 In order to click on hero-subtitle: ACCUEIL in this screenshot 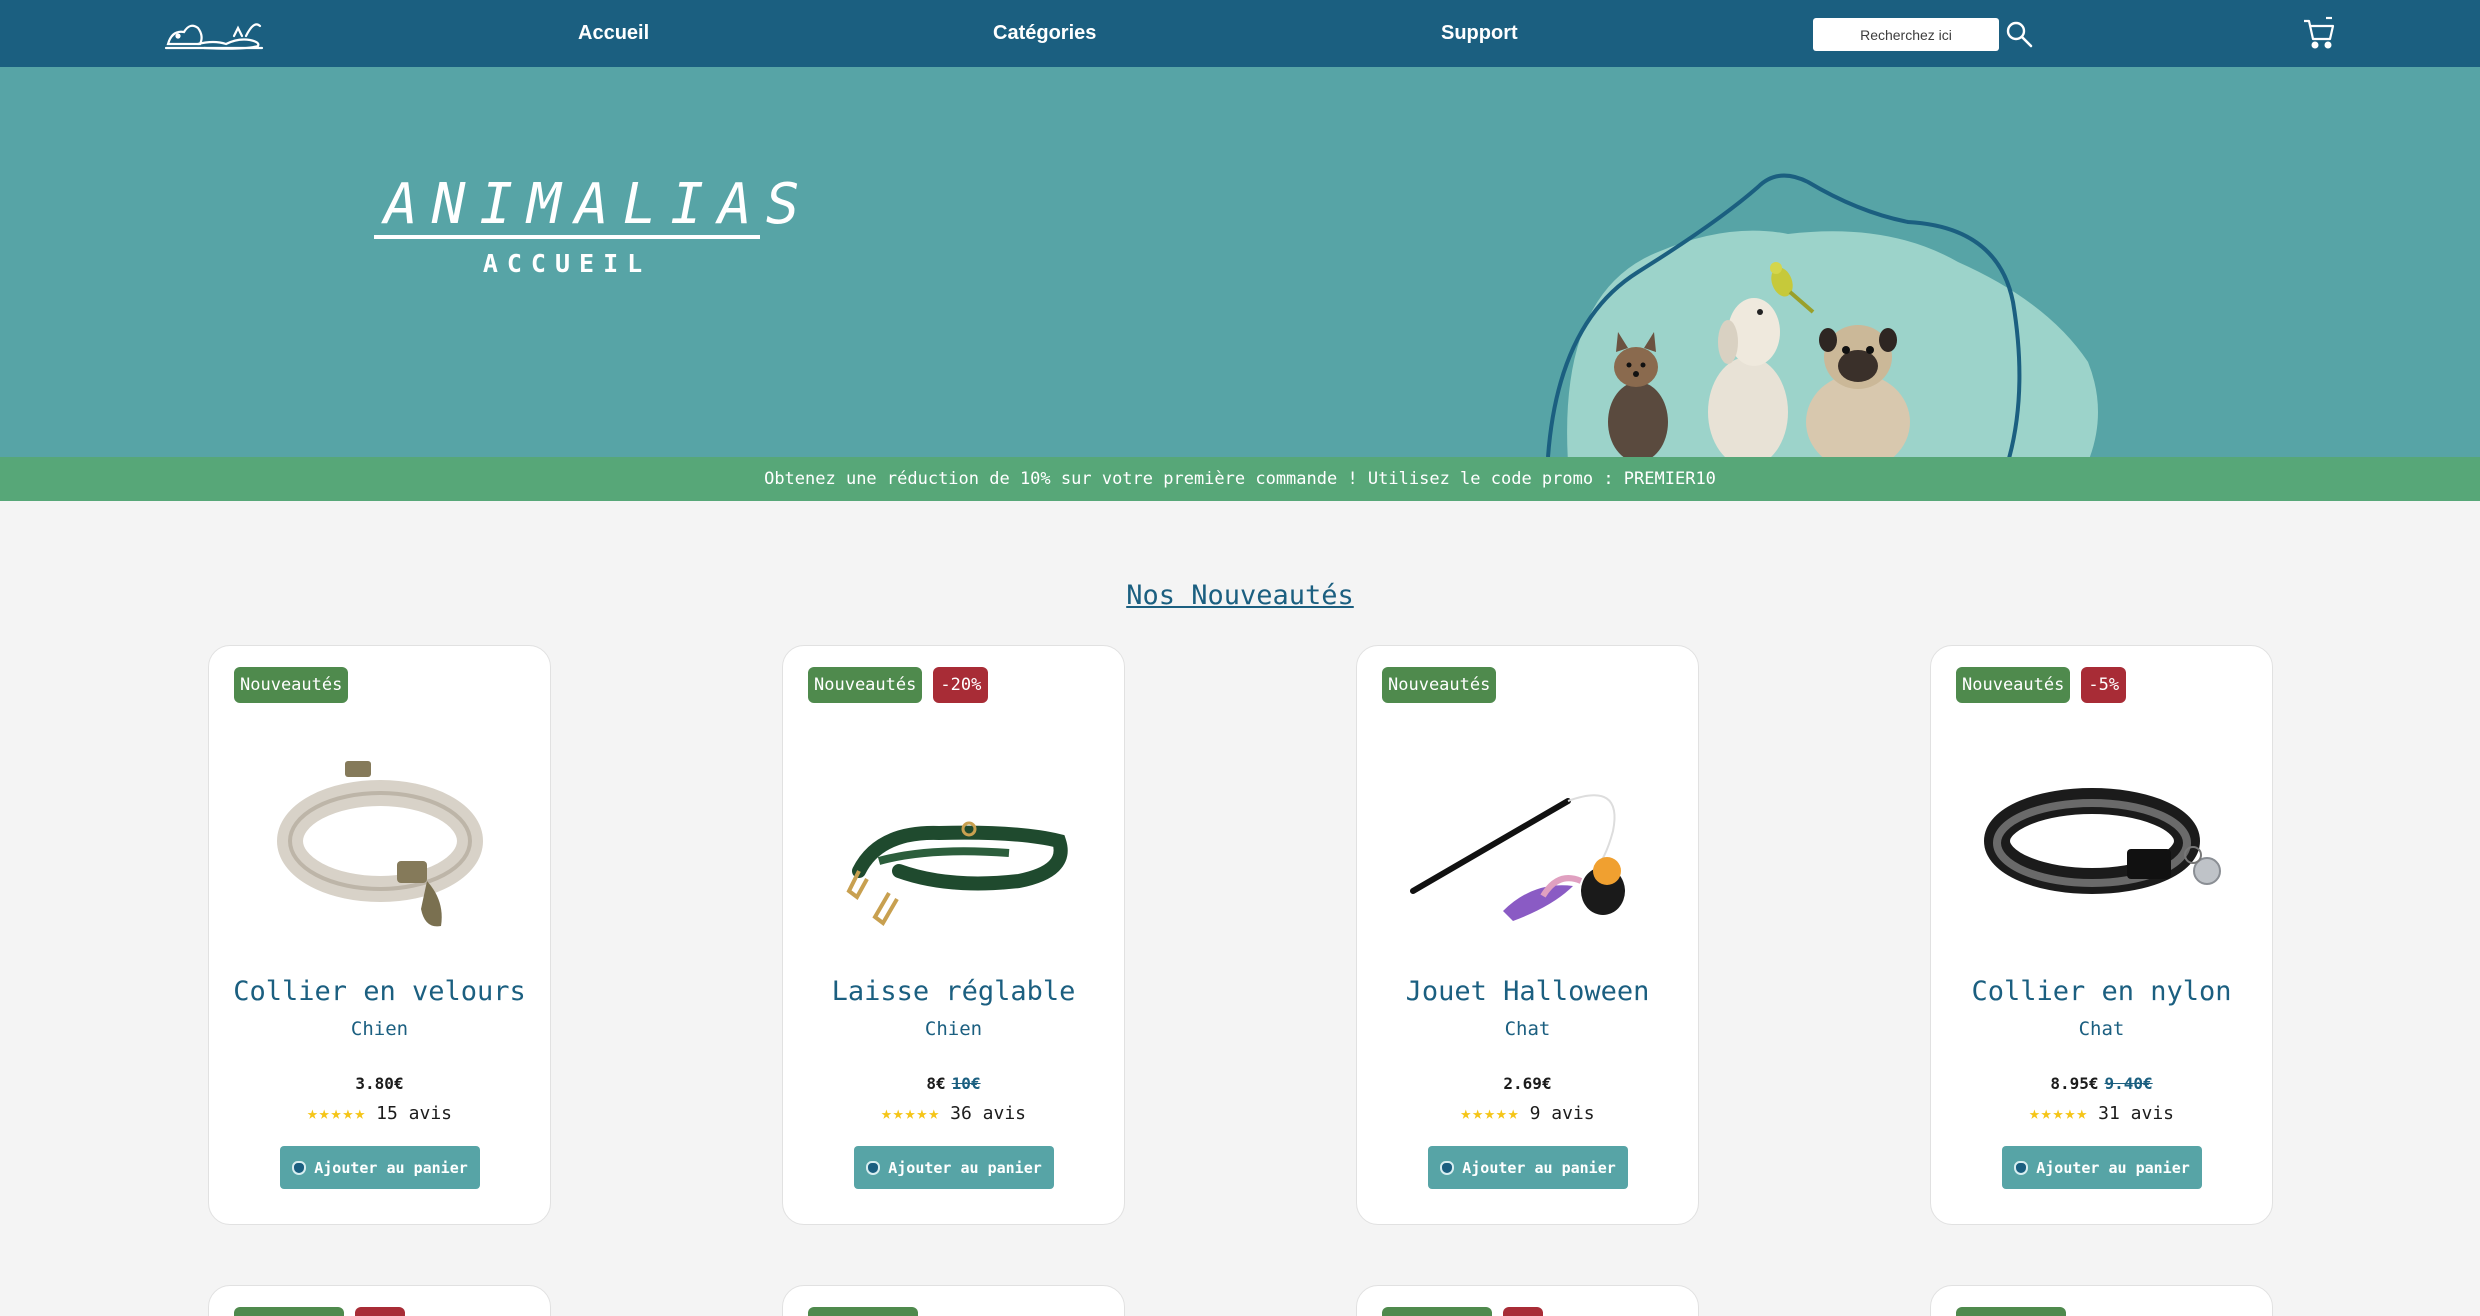, I will do `click(567, 263)`.